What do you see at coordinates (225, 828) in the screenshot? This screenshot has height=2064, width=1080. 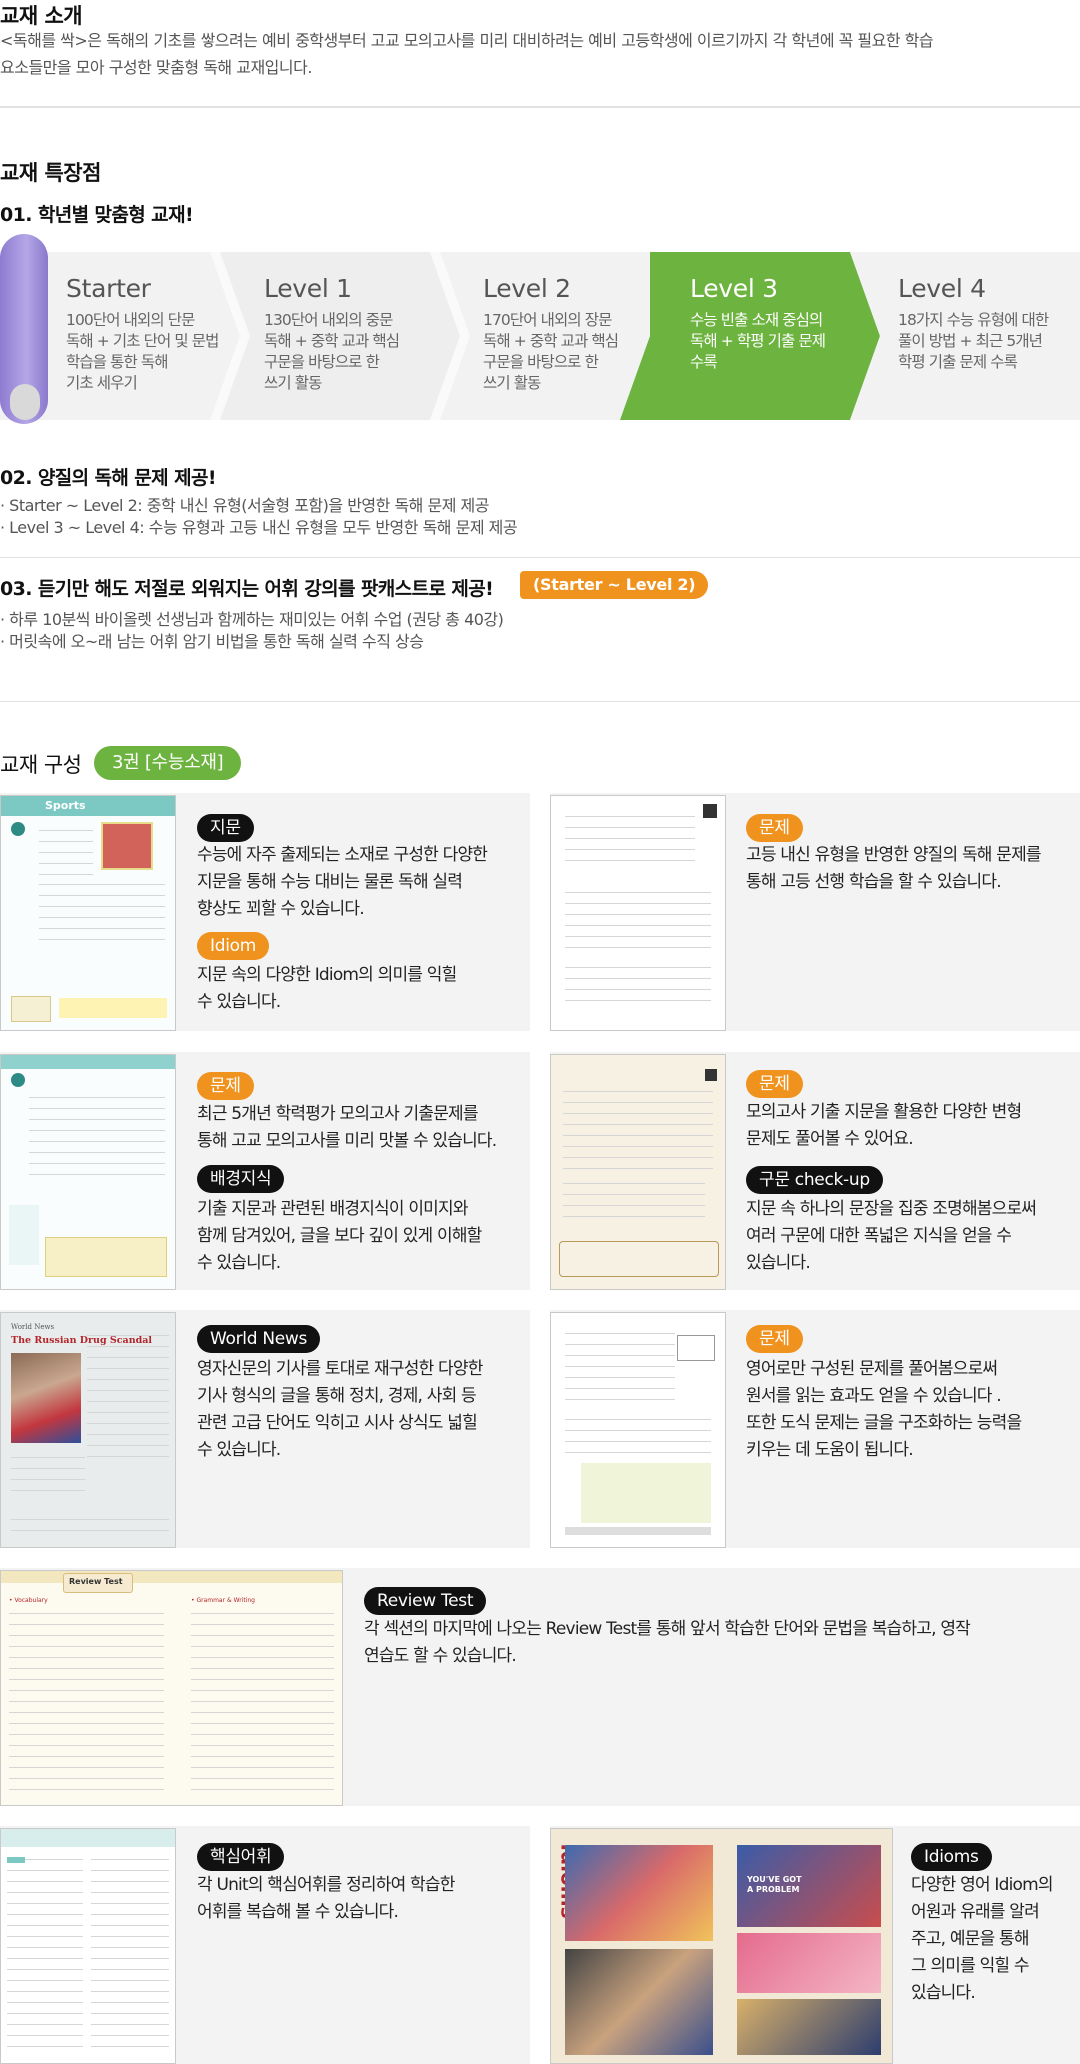 I see `tag-passage: 지문` at bounding box center [225, 828].